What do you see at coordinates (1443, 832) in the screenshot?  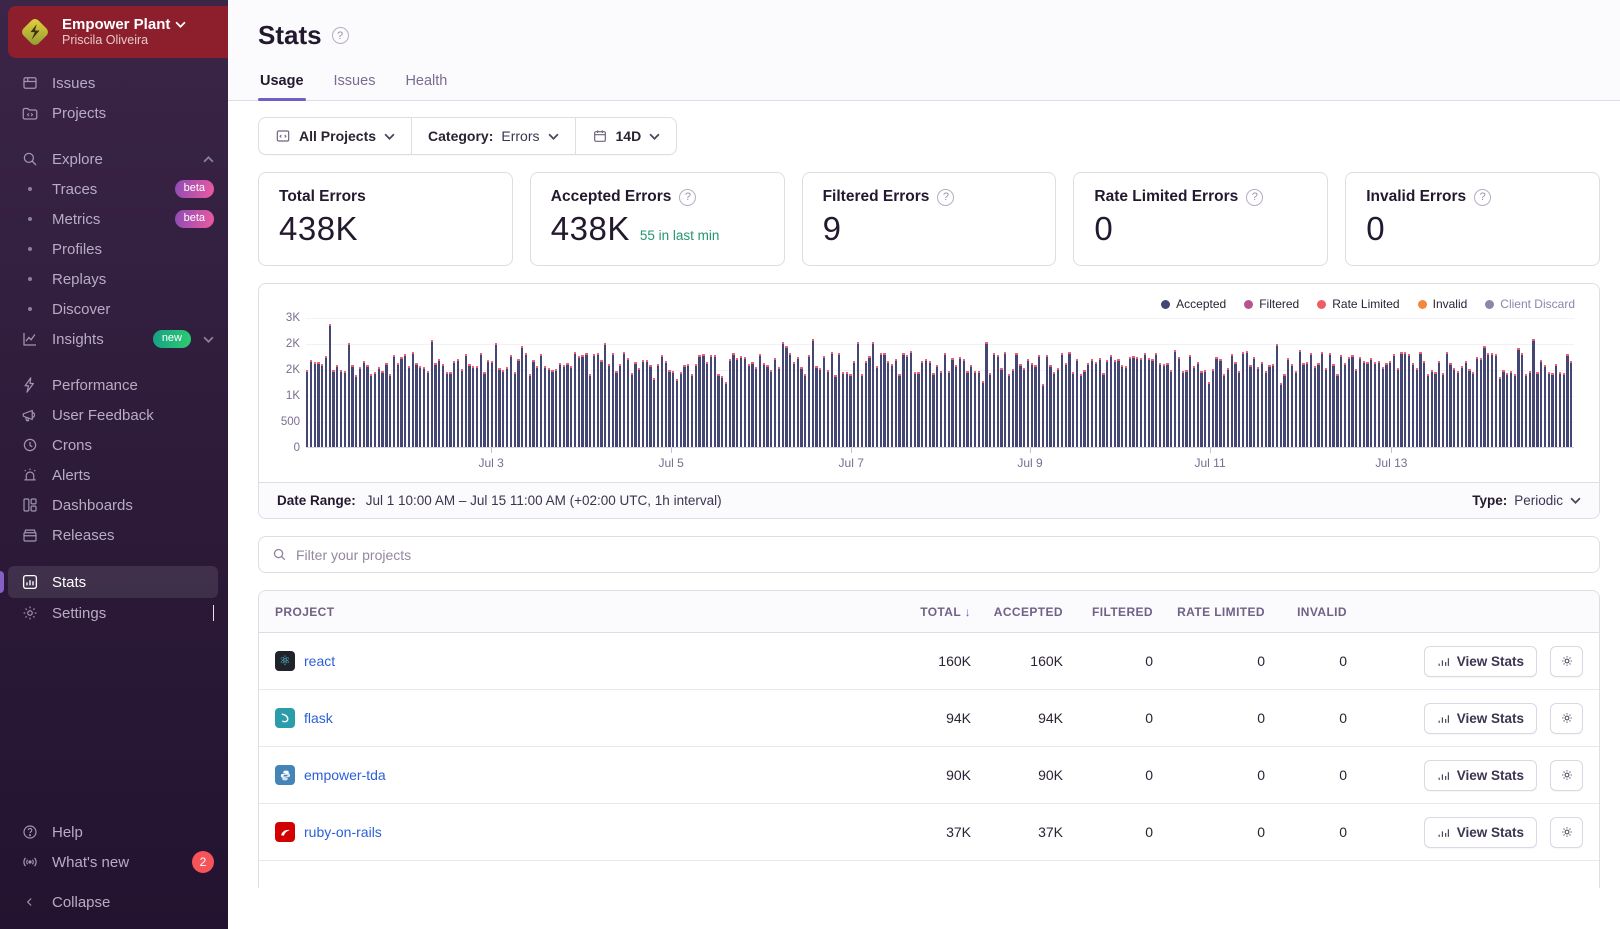 I see `bar-chart-icon` at bounding box center [1443, 832].